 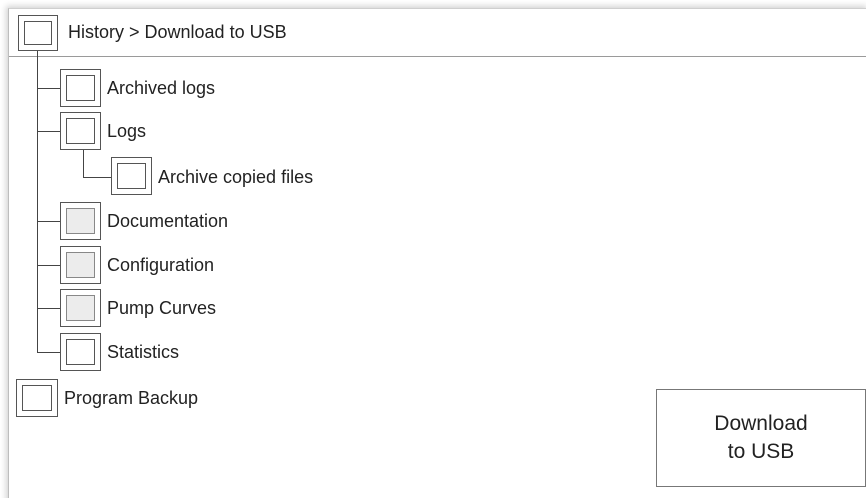 What do you see at coordinates (168, 221) in the screenshot?
I see `documentation-label: Documentation` at bounding box center [168, 221].